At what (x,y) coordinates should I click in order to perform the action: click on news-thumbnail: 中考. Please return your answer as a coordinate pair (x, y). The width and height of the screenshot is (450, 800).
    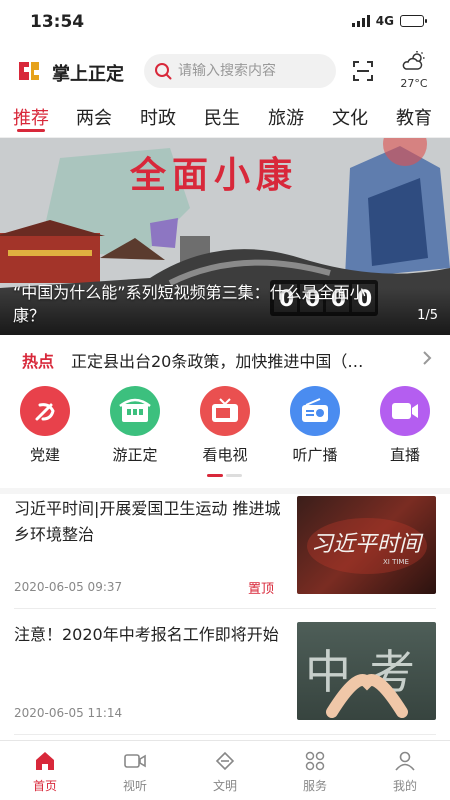
    Looking at the image, I should click on (366, 671).